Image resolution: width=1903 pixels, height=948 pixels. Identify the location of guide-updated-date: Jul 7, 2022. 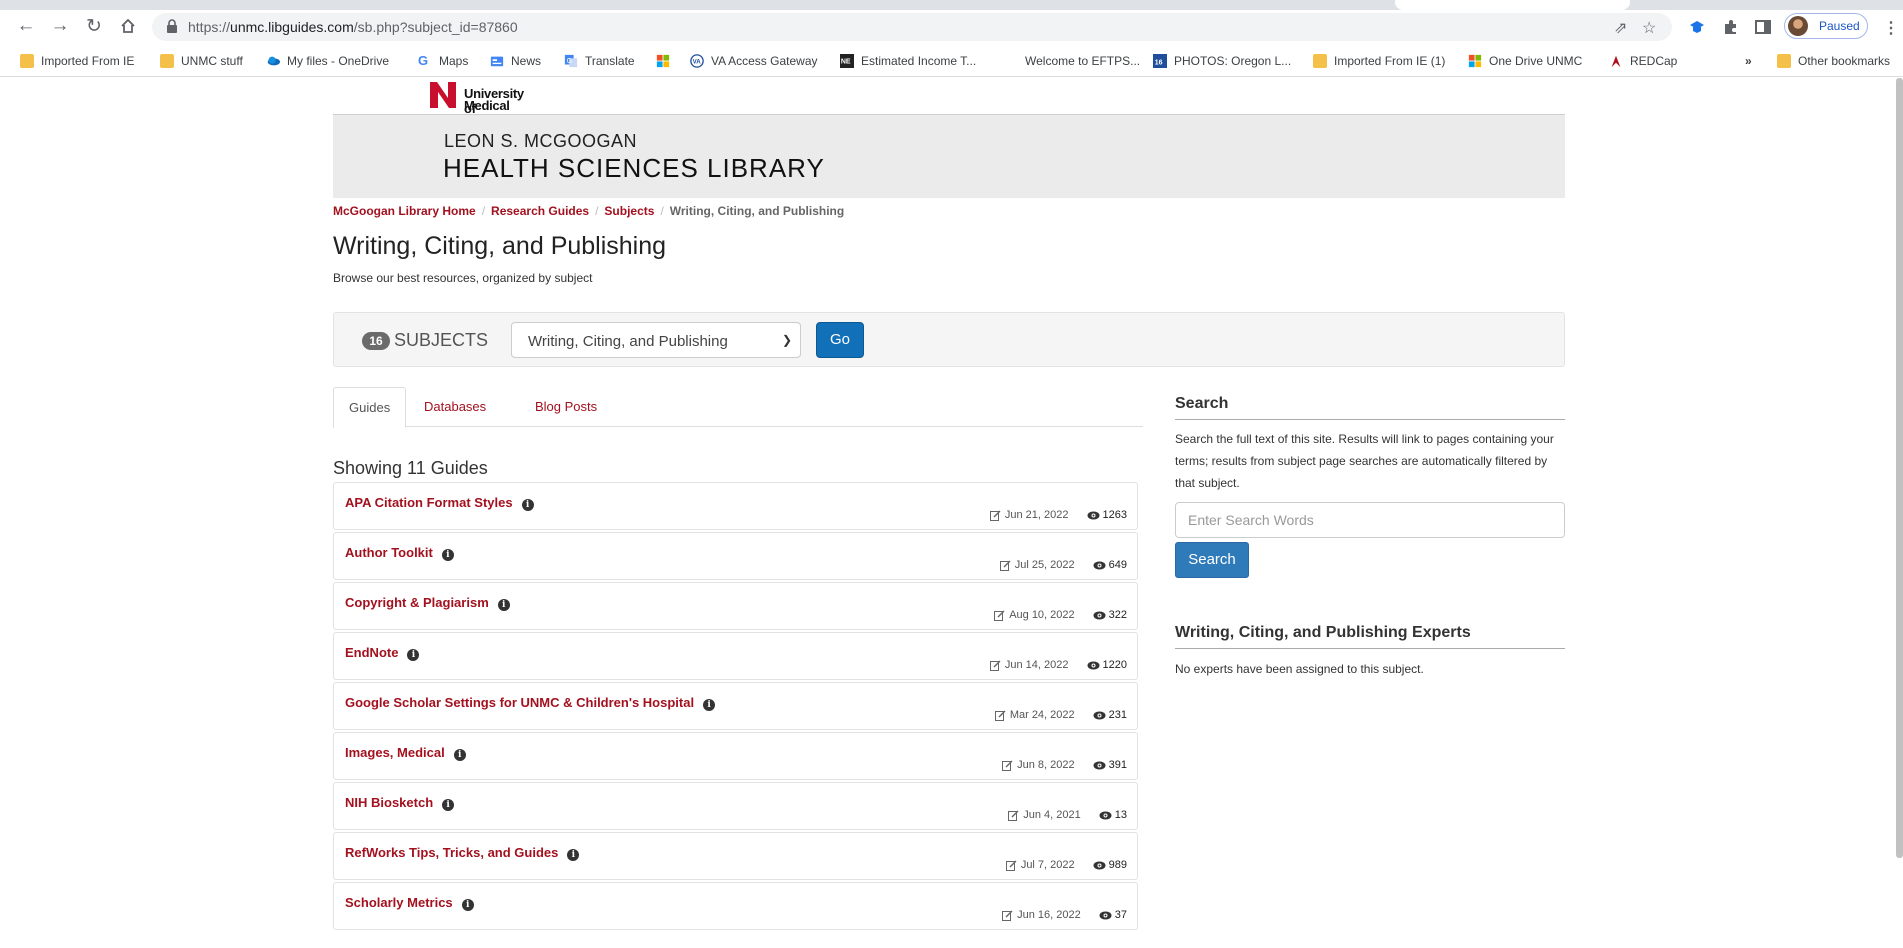
(1047, 865).